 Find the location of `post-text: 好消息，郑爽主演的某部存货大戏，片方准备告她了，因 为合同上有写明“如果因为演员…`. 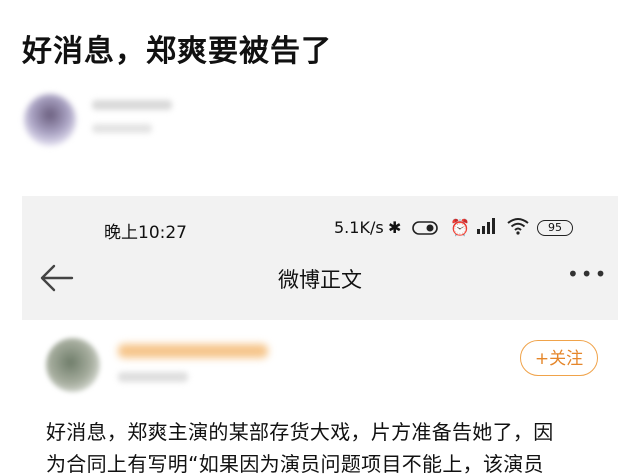

post-text: 好消息，郑爽主演的某部存货大戏，片方准备告她了，因 为合同上有写明“如果因为演员… is located at coordinates (321, 446).